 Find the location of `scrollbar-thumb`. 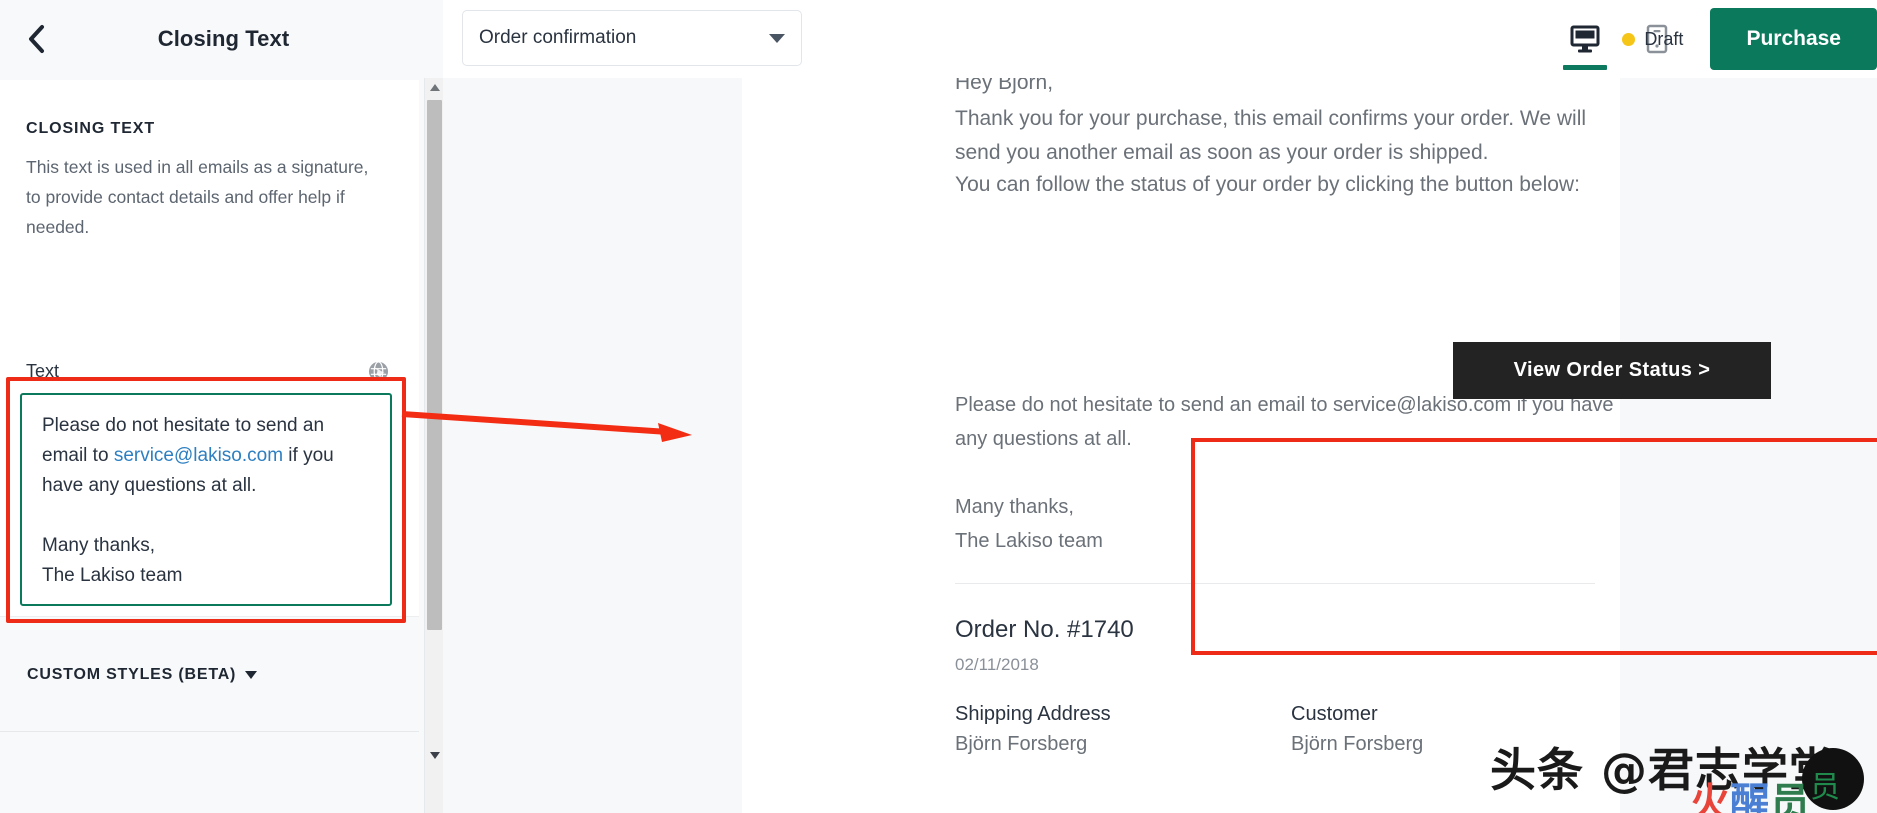

scrollbar-thumb is located at coordinates (434, 365).